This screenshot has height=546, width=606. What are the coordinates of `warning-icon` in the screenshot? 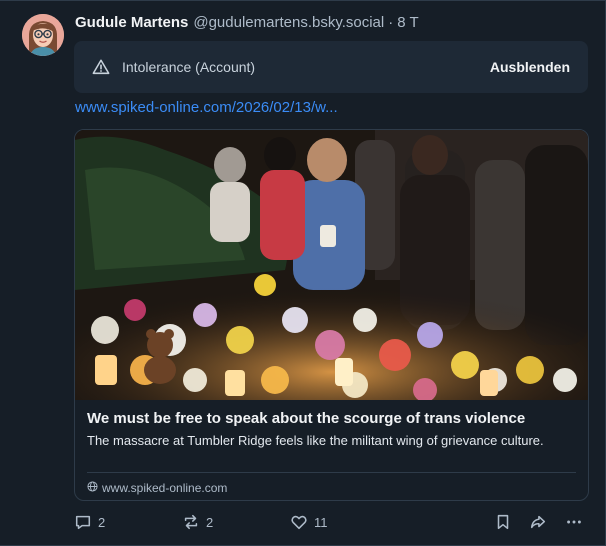 It's located at (102, 67).